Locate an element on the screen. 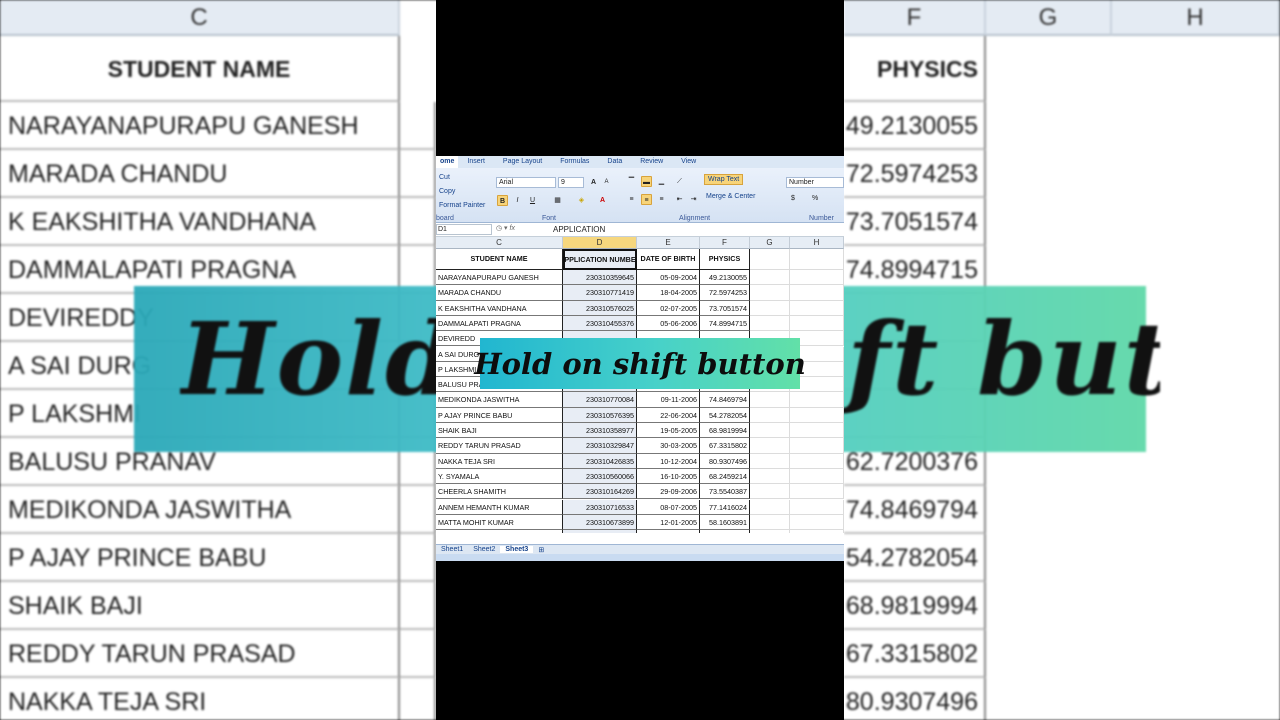 The height and width of the screenshot is (720, 1280). align-top-icon: ▔ is located at coordinates (631, 181).